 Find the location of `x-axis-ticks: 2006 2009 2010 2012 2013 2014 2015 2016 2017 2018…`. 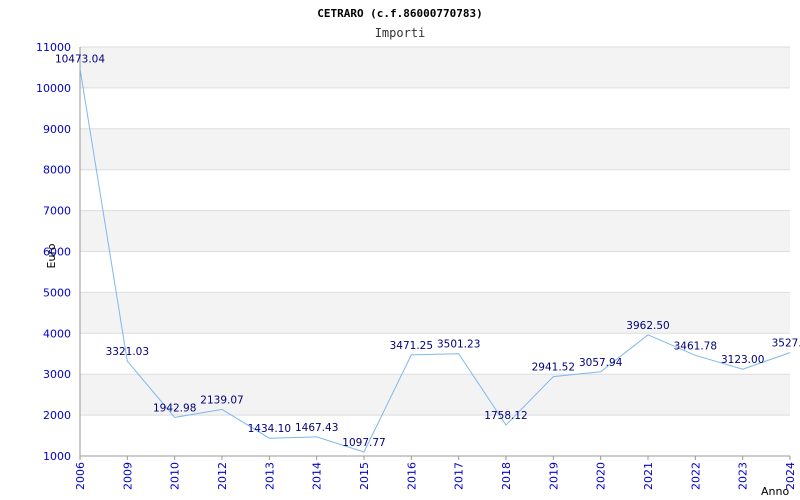

x-axis-ticks: 2006 2009 2010 2012 2013 2014 2015 2016 2017 2018… is located at coordinates (435, 473).